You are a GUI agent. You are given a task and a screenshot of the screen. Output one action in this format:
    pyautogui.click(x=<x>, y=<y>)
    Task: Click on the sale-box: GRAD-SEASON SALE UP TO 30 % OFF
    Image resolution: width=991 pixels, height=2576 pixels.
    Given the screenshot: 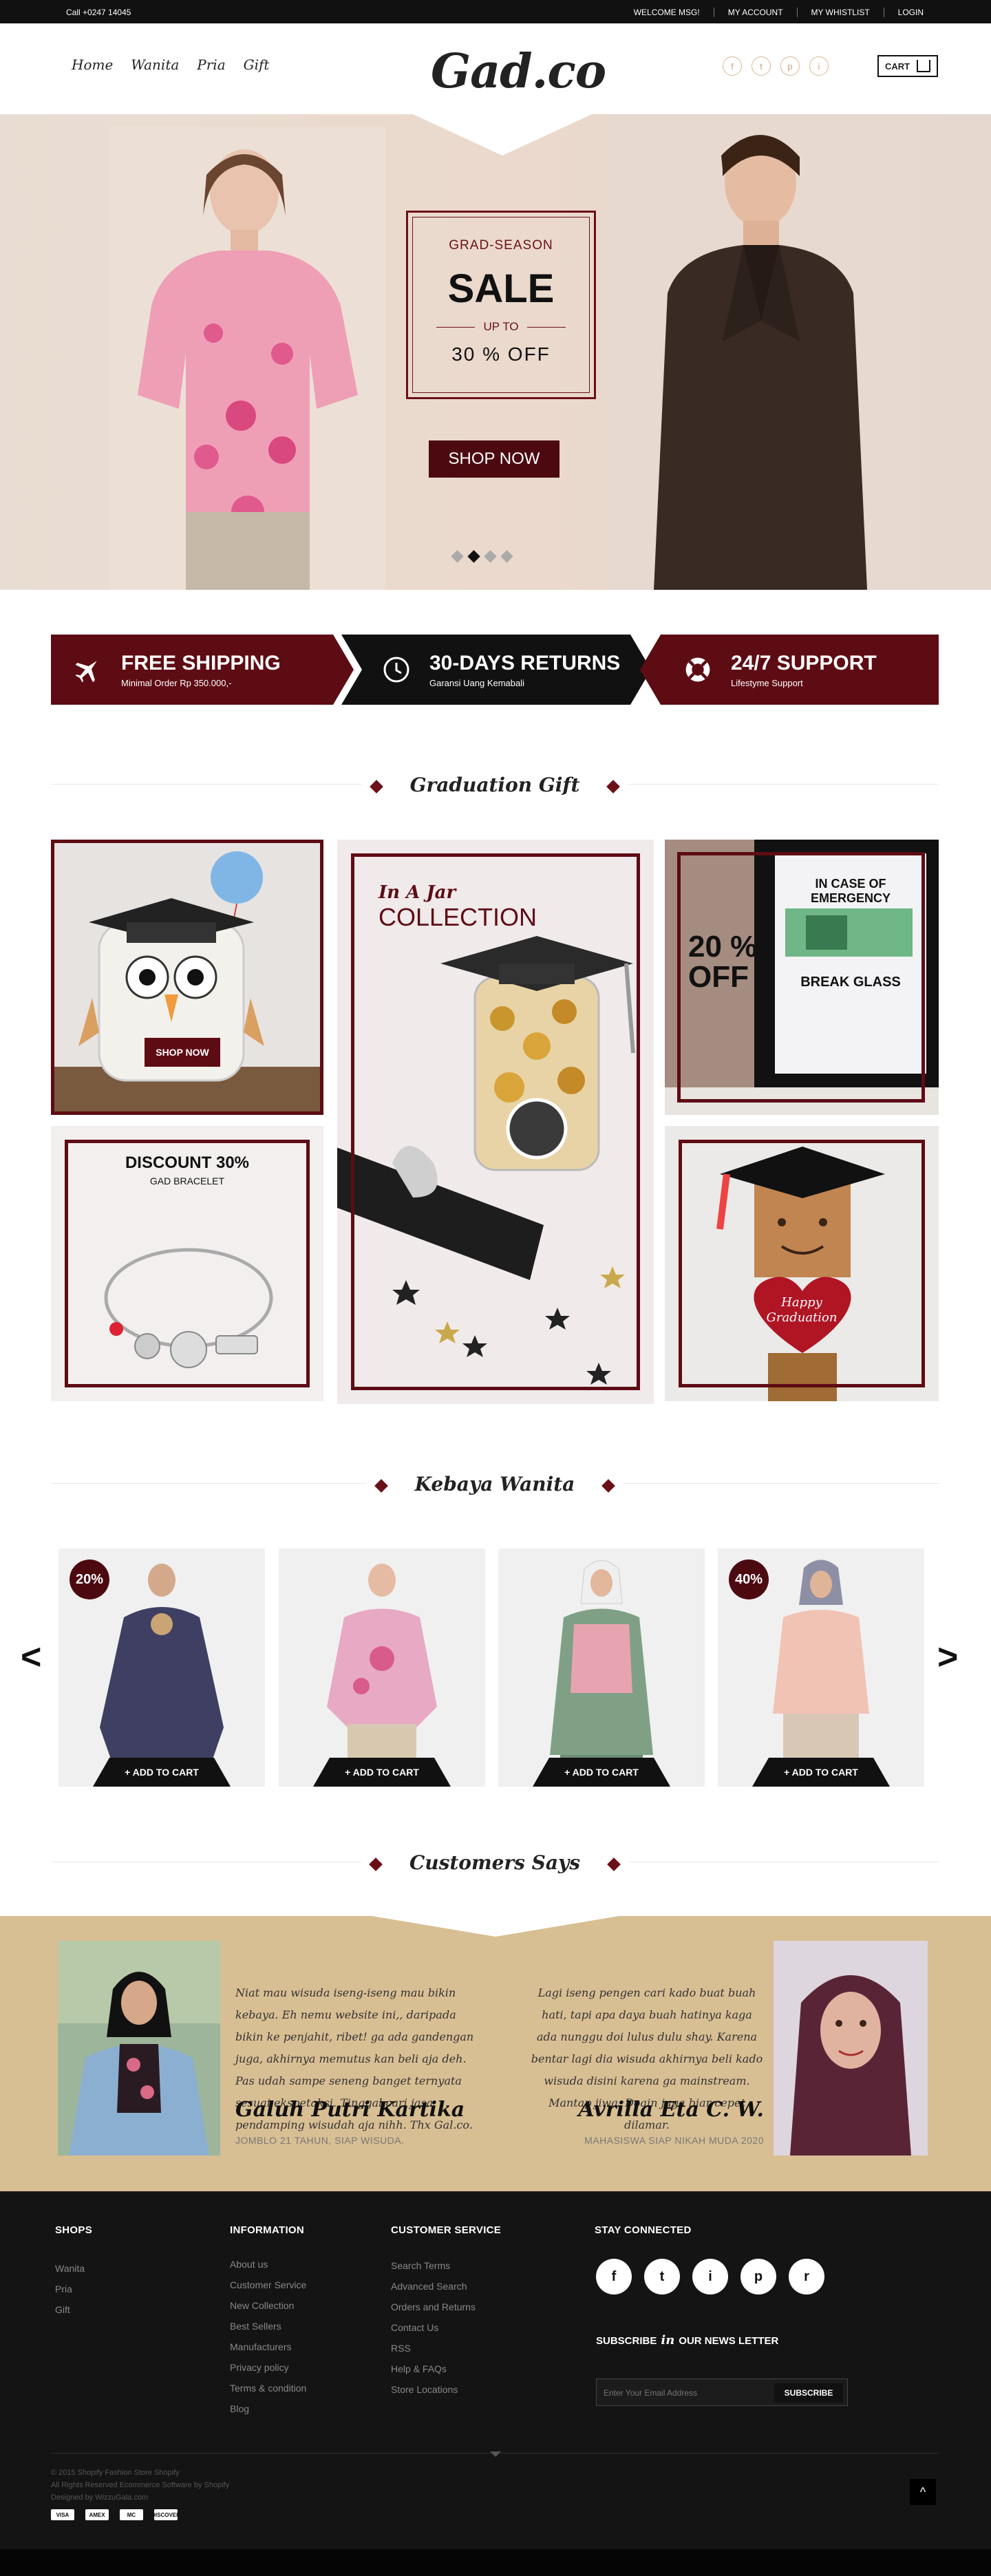 What is the action you would take?
    pyautogui.click(x=501, y=305)
    